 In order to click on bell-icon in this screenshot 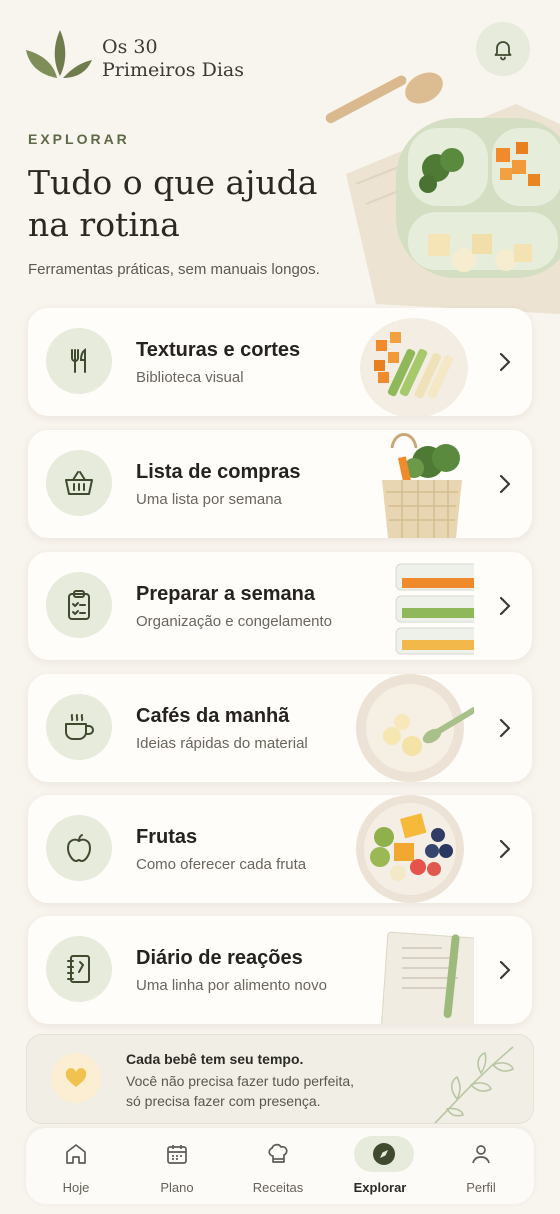, I will do `click(503, 51)`.